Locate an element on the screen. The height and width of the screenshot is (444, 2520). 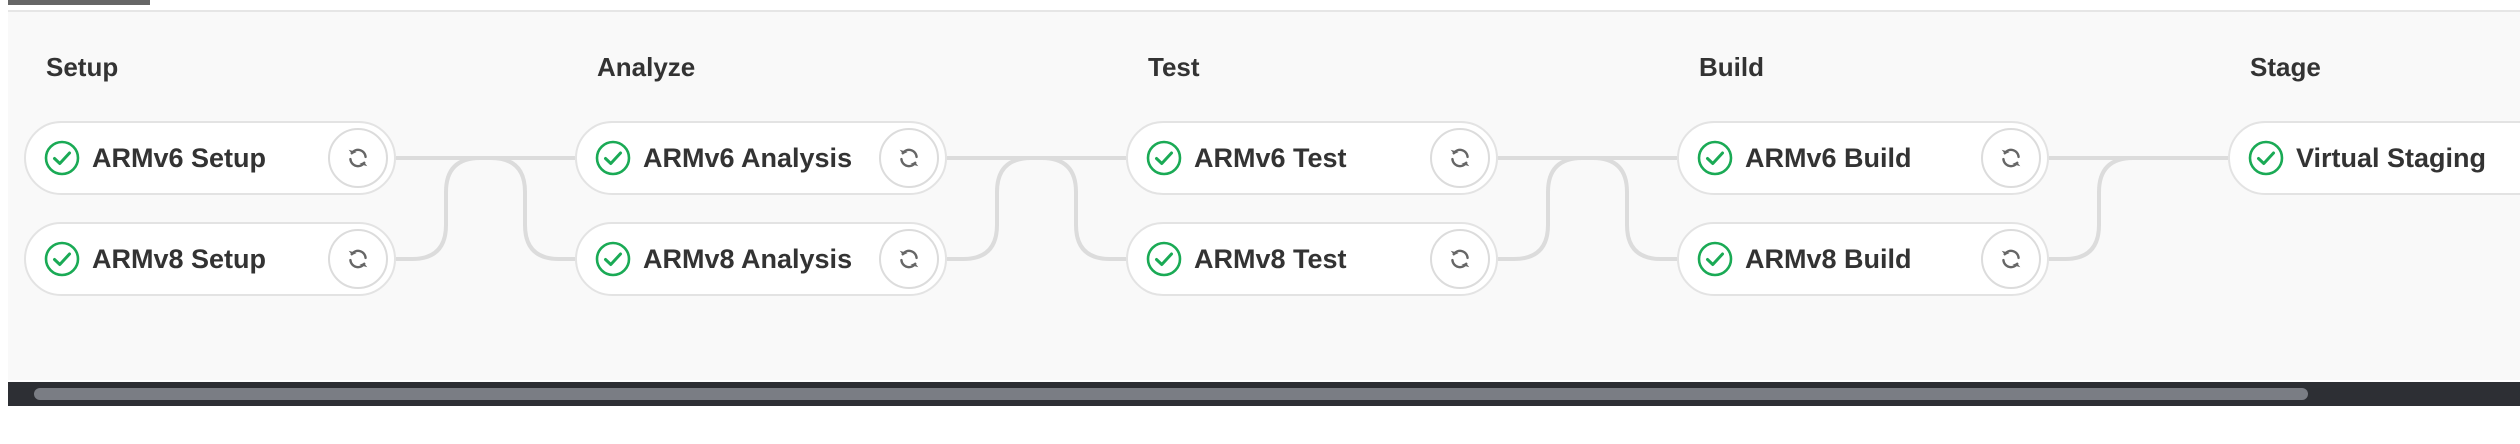
stage-title: Setup is located at coordinates (82, 67).